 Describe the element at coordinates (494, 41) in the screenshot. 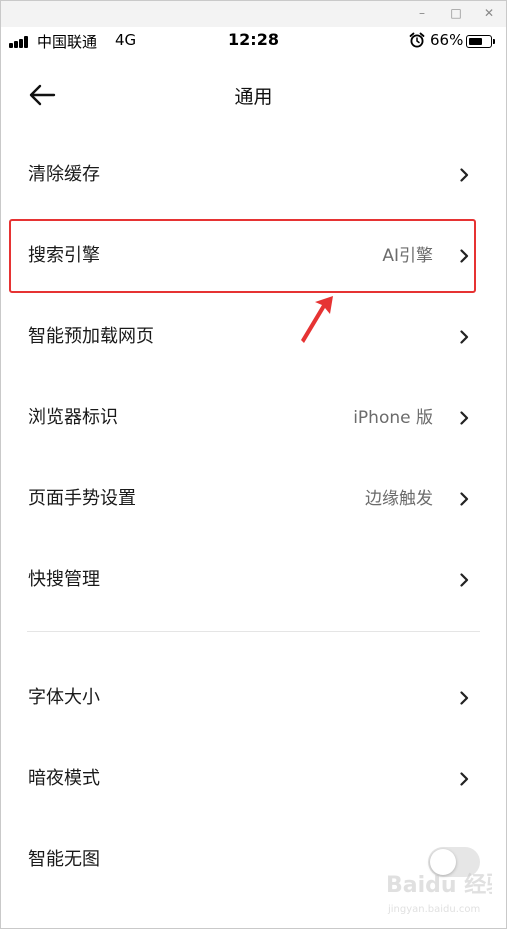

I see `battery-cap` at that location.